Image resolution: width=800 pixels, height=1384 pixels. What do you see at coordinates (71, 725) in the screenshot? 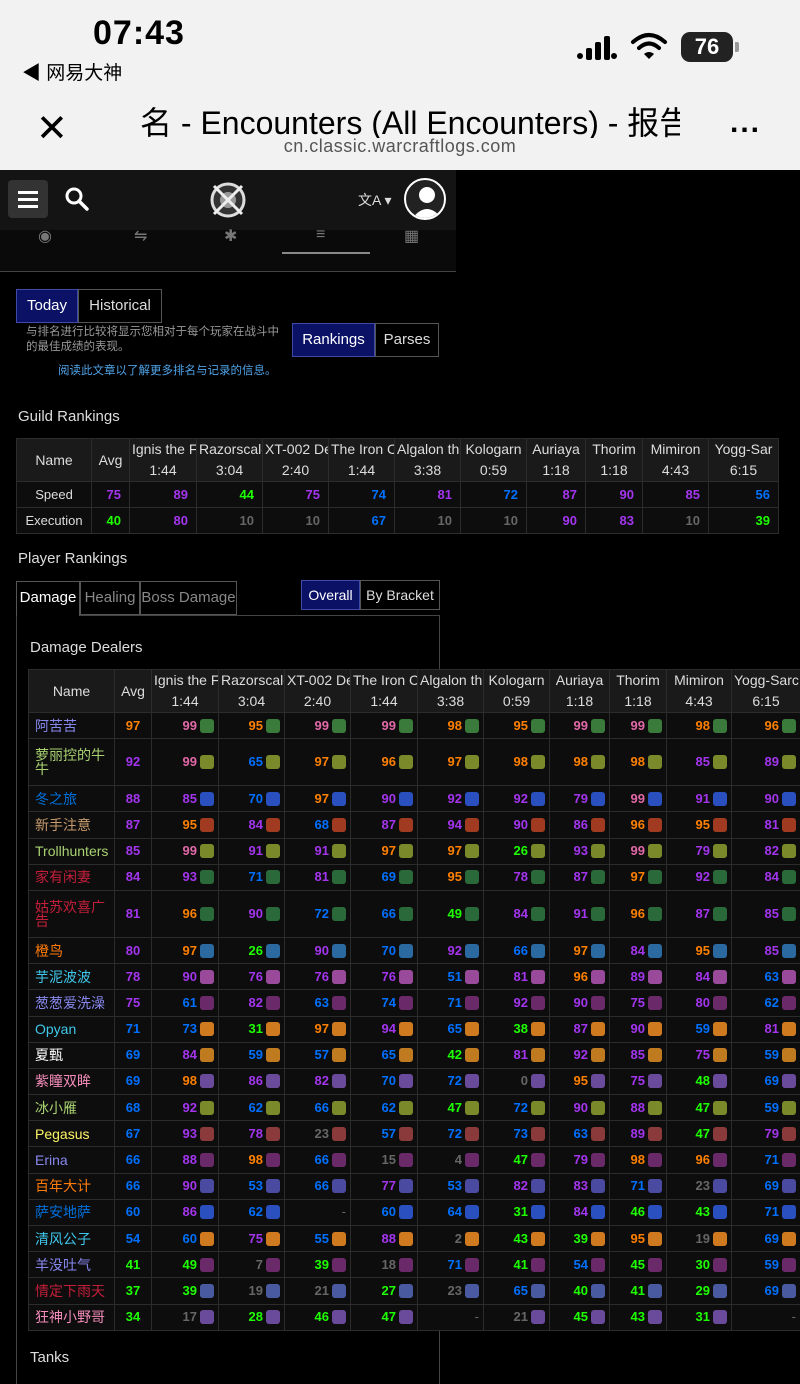
I see `player-name: 阿苦苦` at bounding box center [71, 725].